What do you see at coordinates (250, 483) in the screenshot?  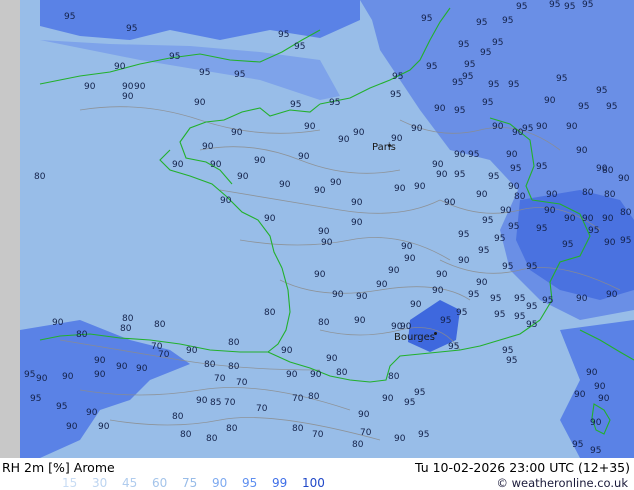 I see `legend-value-95: 95` at bounding box center [250, 483].